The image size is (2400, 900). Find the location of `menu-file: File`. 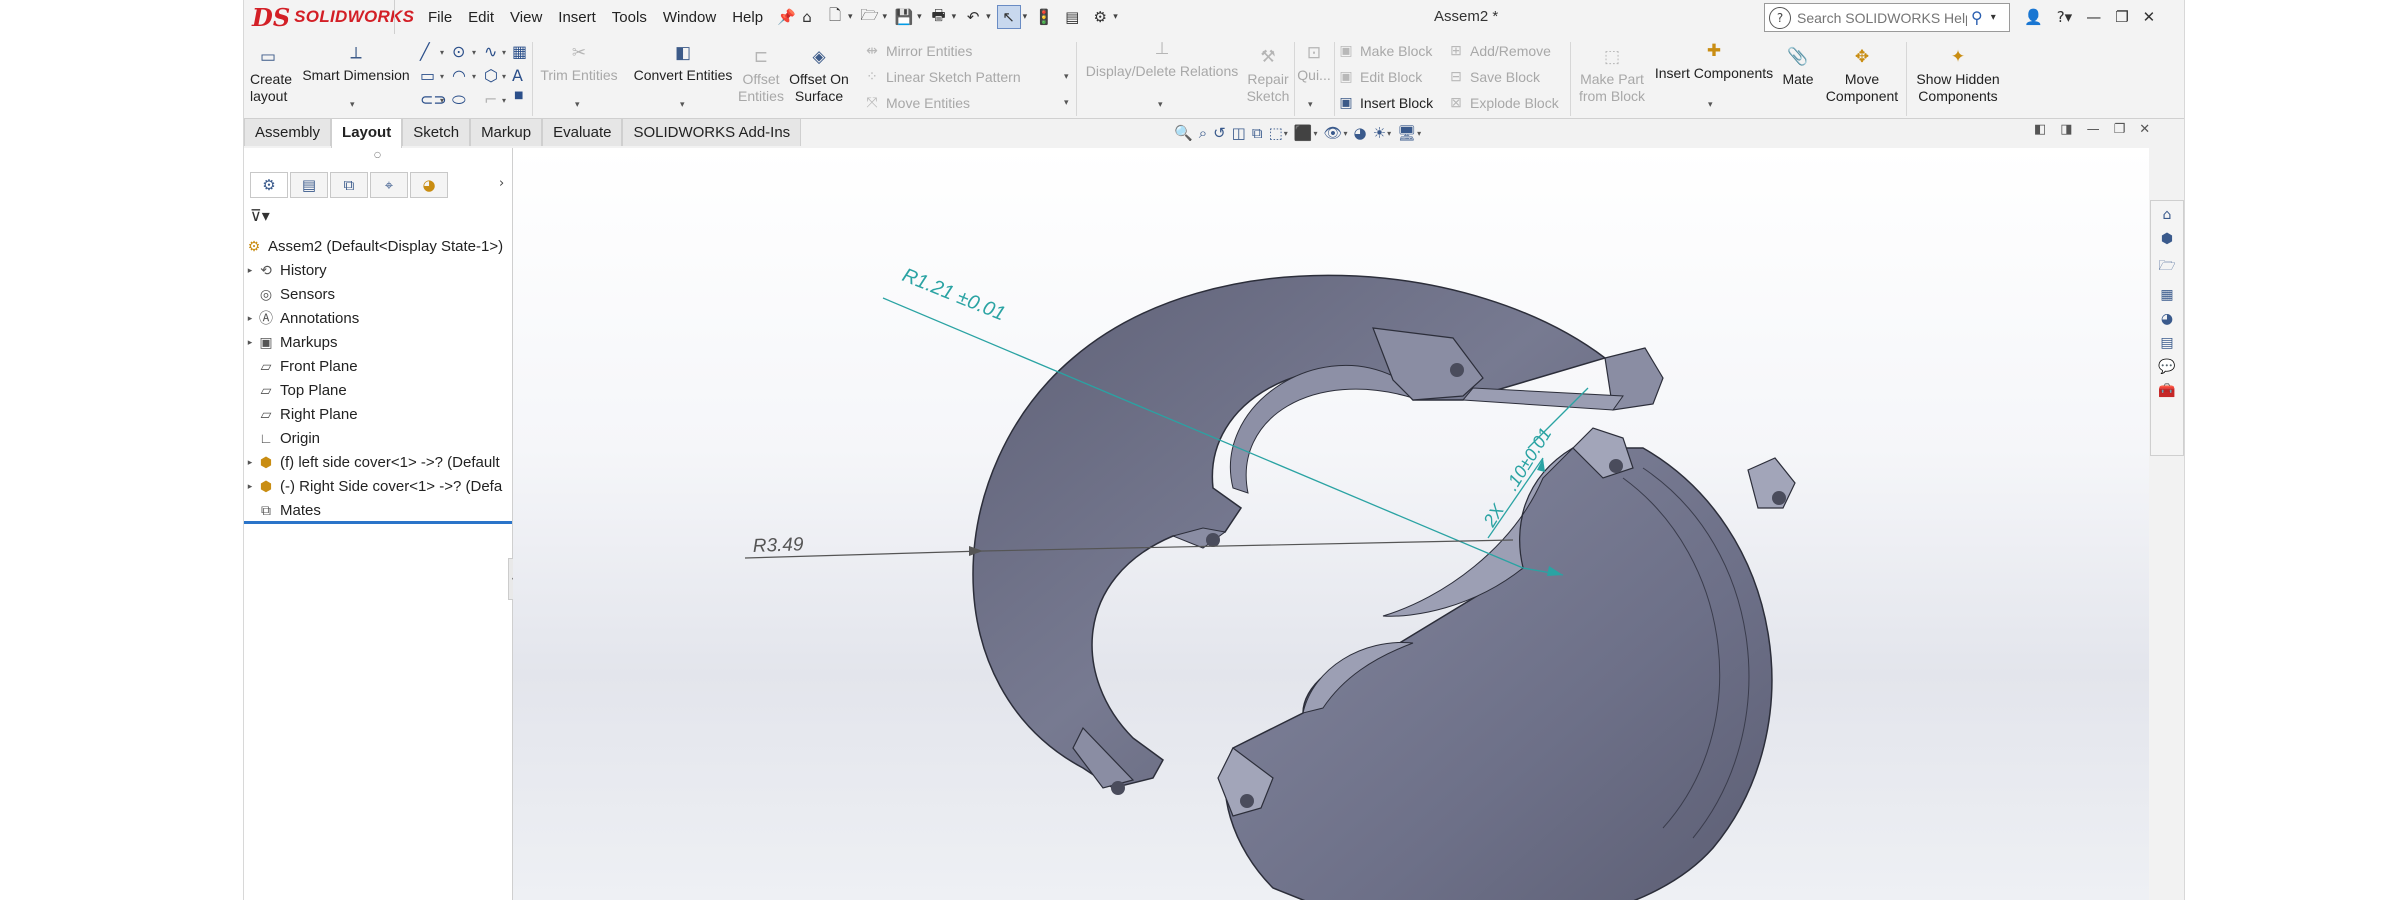

menu-file: File is located at coordinates (440, 17).